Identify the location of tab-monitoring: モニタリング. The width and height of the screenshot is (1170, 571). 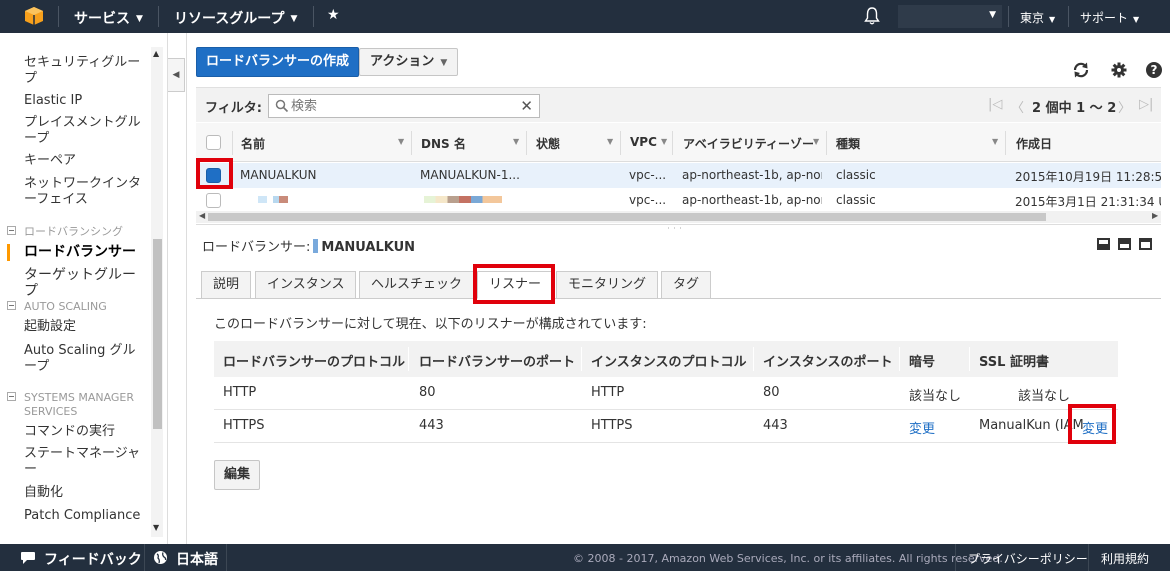
(607, 285).